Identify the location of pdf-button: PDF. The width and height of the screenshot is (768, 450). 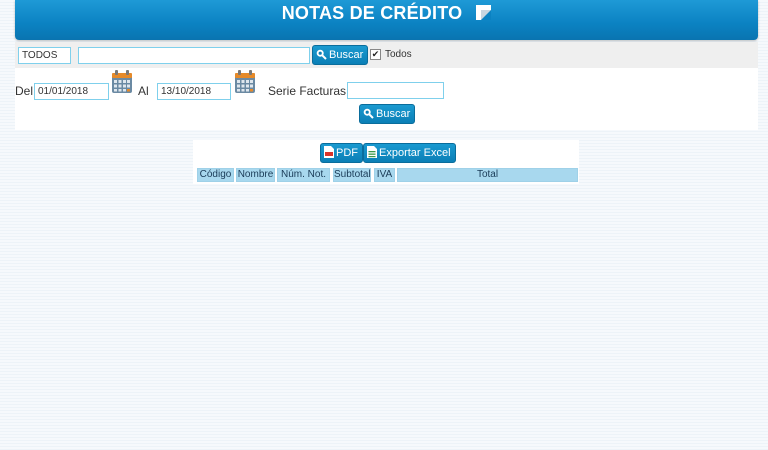
(341, 153).